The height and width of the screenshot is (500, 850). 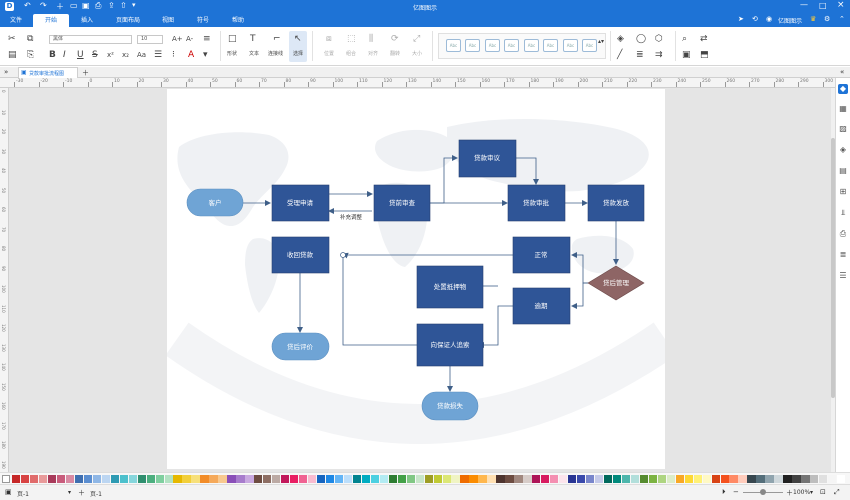 I want to click on replace-icon: ⇄, so click(x=704, y=39).